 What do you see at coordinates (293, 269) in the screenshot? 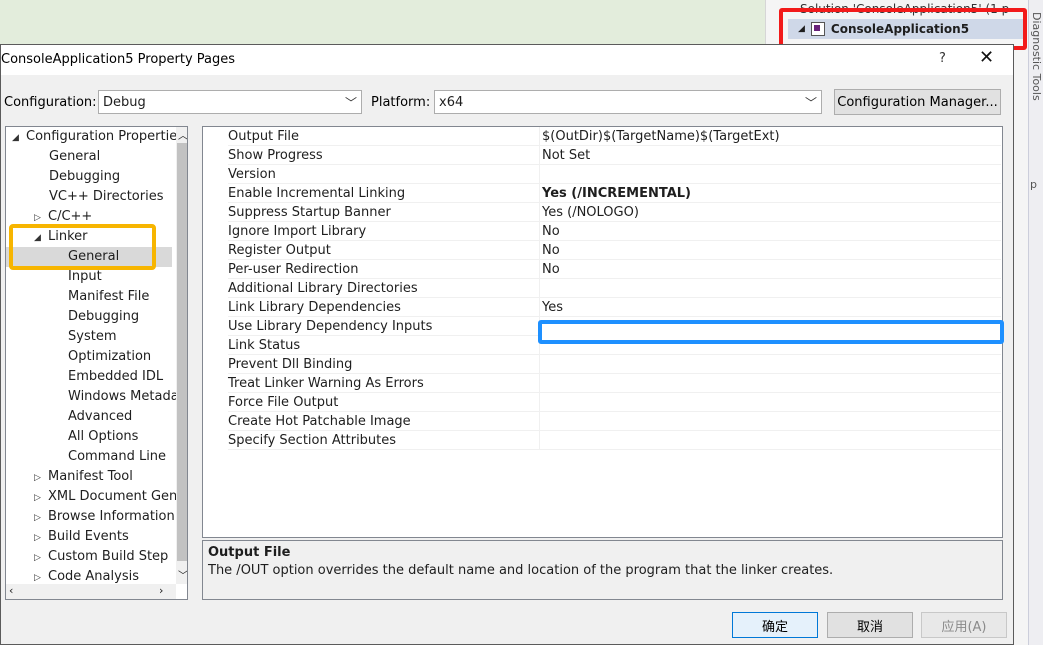
I see `property-name: Per-user Redirection` at bounding box center [293, 269].